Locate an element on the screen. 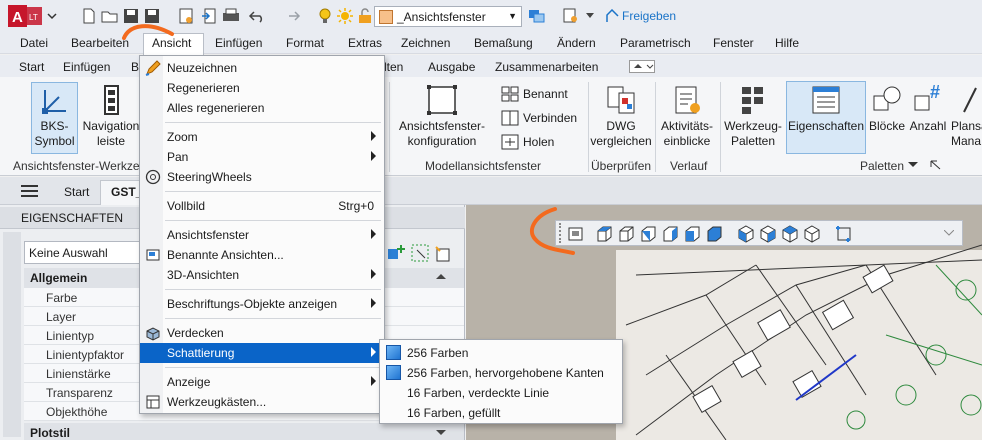  layers-icon is located at coordinates (537, 16).